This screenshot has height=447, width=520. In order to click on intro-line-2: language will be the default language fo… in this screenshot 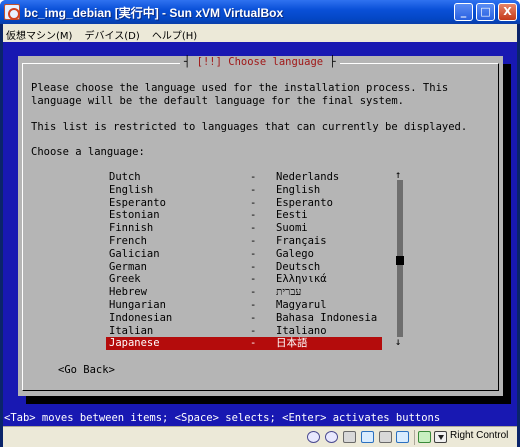, I will do `click(217, 101)`.